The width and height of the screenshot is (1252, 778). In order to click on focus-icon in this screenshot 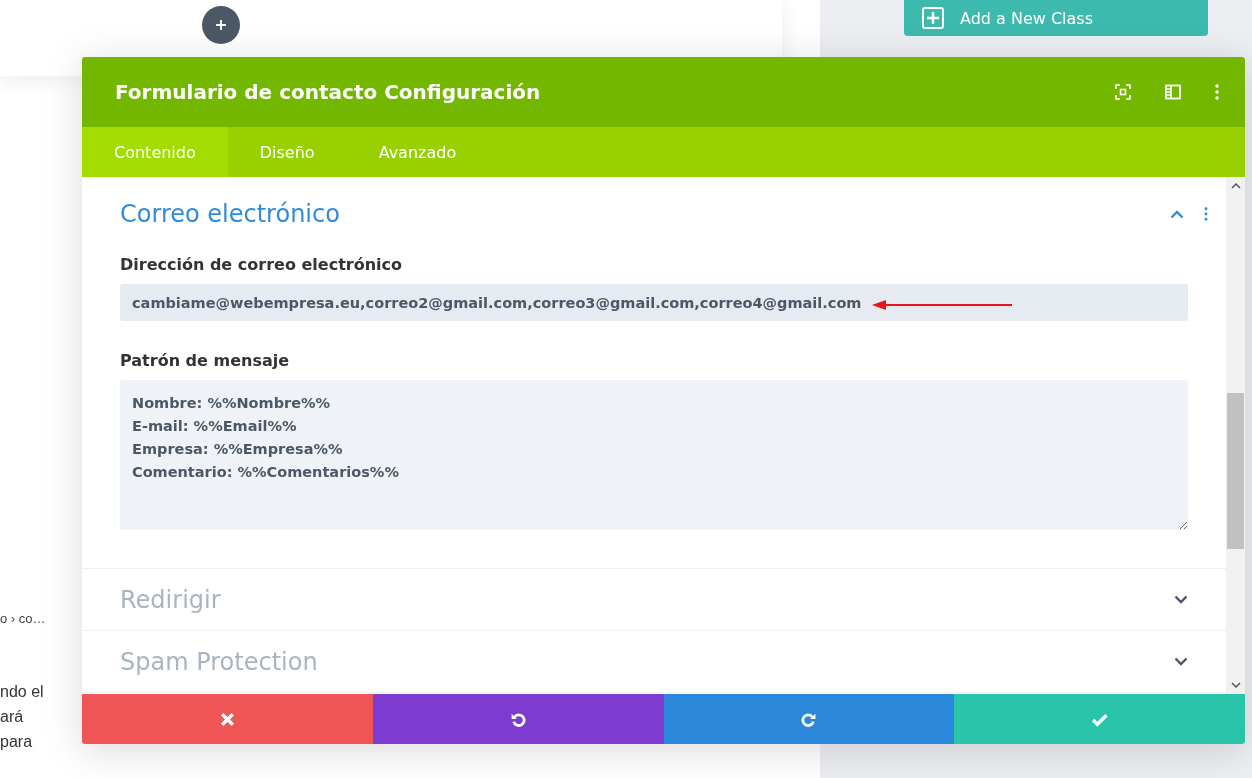, I will do `click(1123, 92)`.